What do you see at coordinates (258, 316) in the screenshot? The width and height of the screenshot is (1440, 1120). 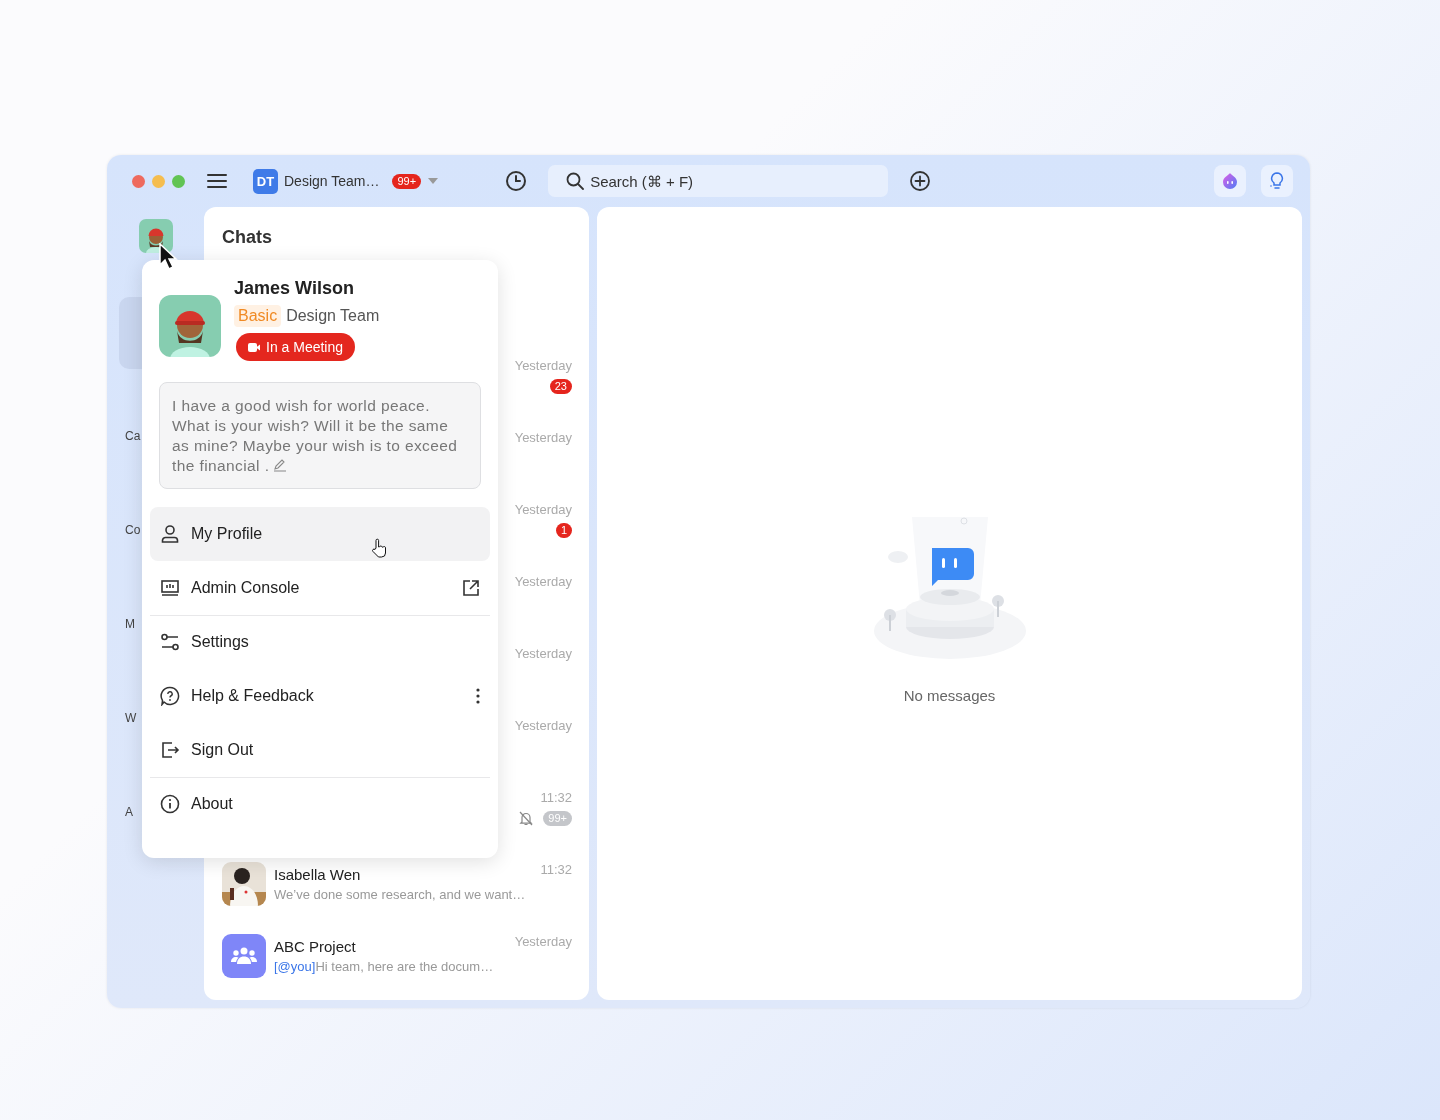 I see `plan-tag: Basic` at bounding box center [258, 316].